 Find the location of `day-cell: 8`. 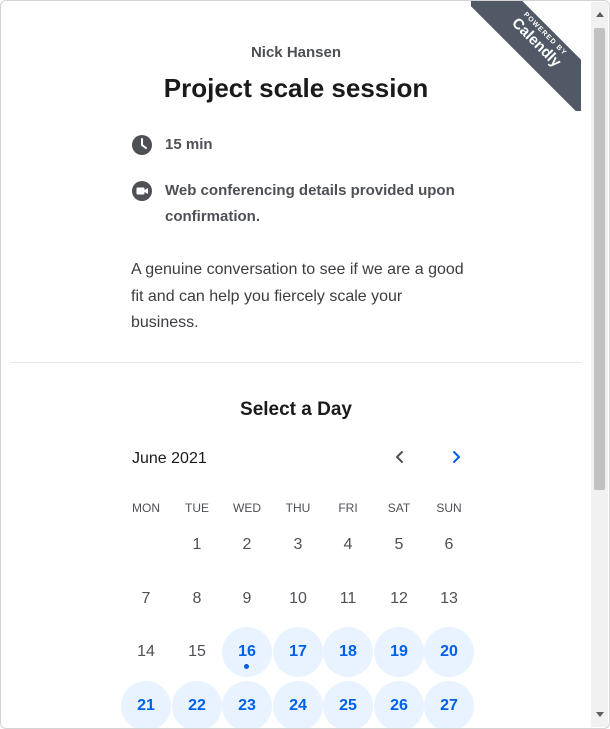

day-cell: 8 is located at coordinates (197, 598).